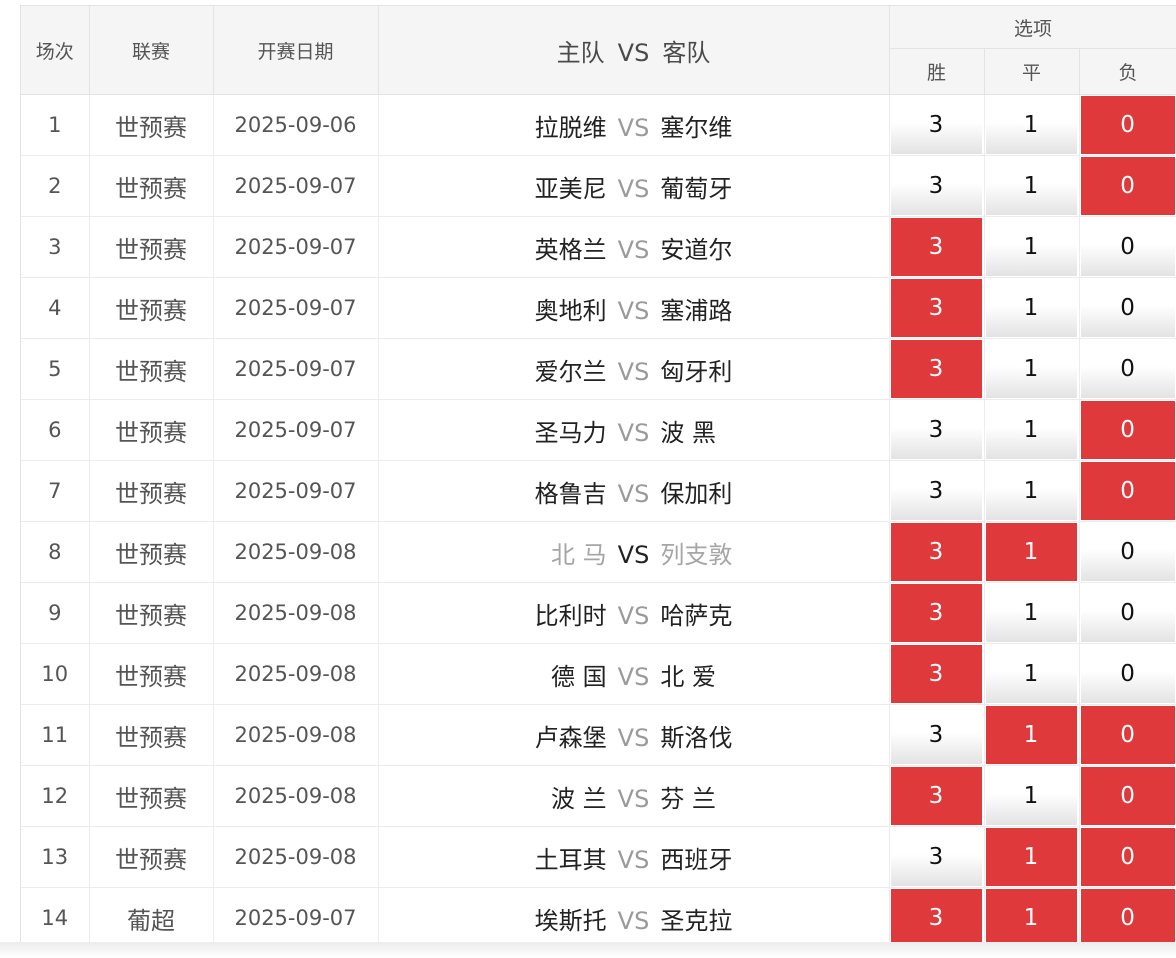 This screenshot has height=958, width=1176. Describe the element at coordinates (1032, 71) in the screenshot. I see `header-opt-draw: 平` at that location.